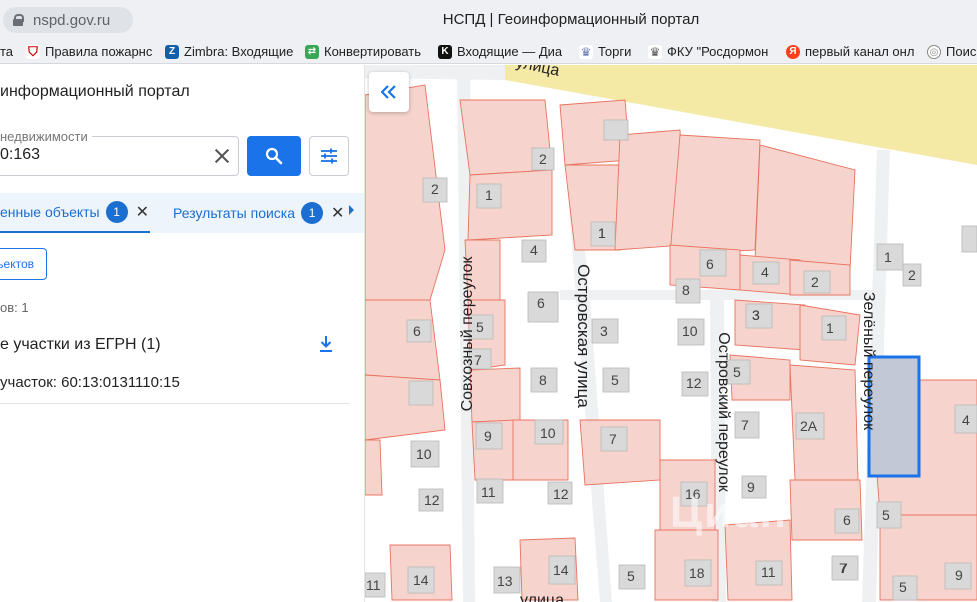 The width and height of the screenshot is (977, 602). What do you see at coordinates (951, 51) in the screenshot?
I see `bookmark-item: ◎ Поис` at bounding box center [951, 51].